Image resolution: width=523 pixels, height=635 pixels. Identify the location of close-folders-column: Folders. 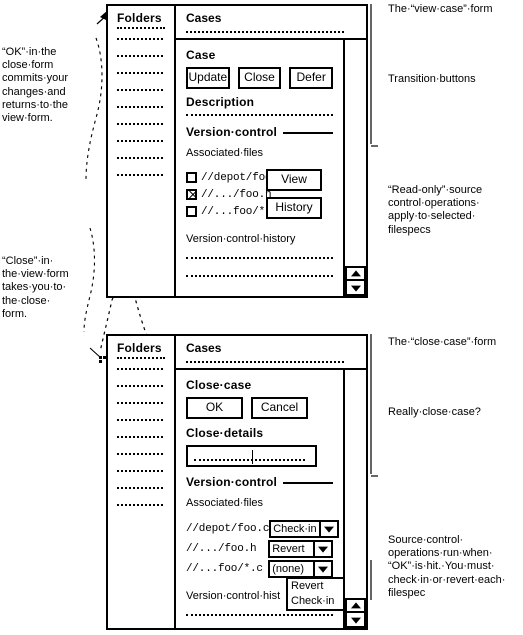
(142, 482).